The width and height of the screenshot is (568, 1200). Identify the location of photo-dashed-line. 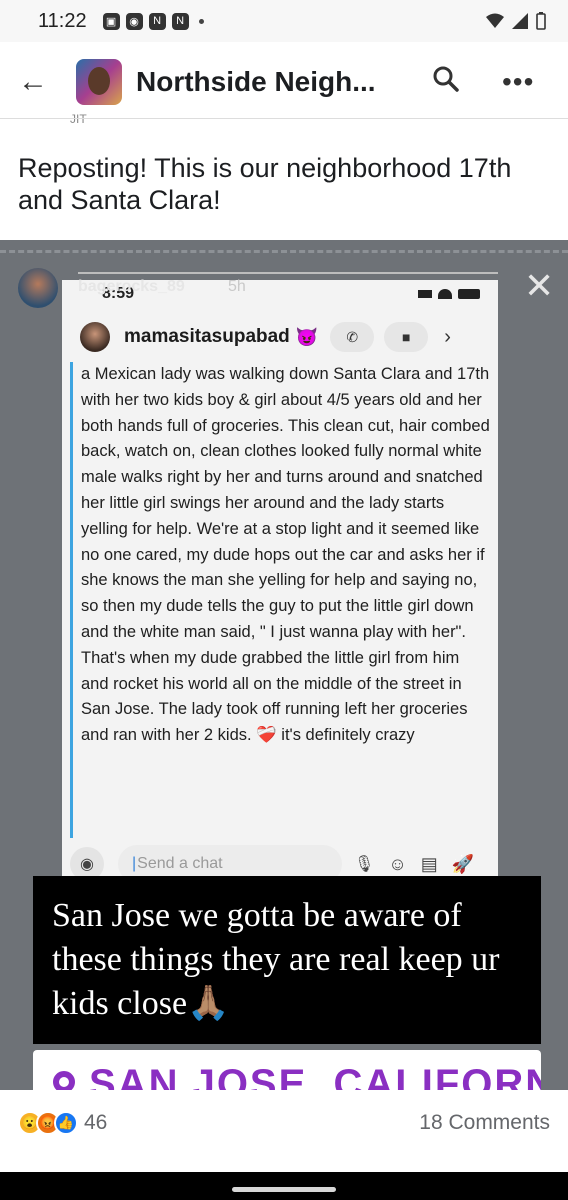
(284, 251).